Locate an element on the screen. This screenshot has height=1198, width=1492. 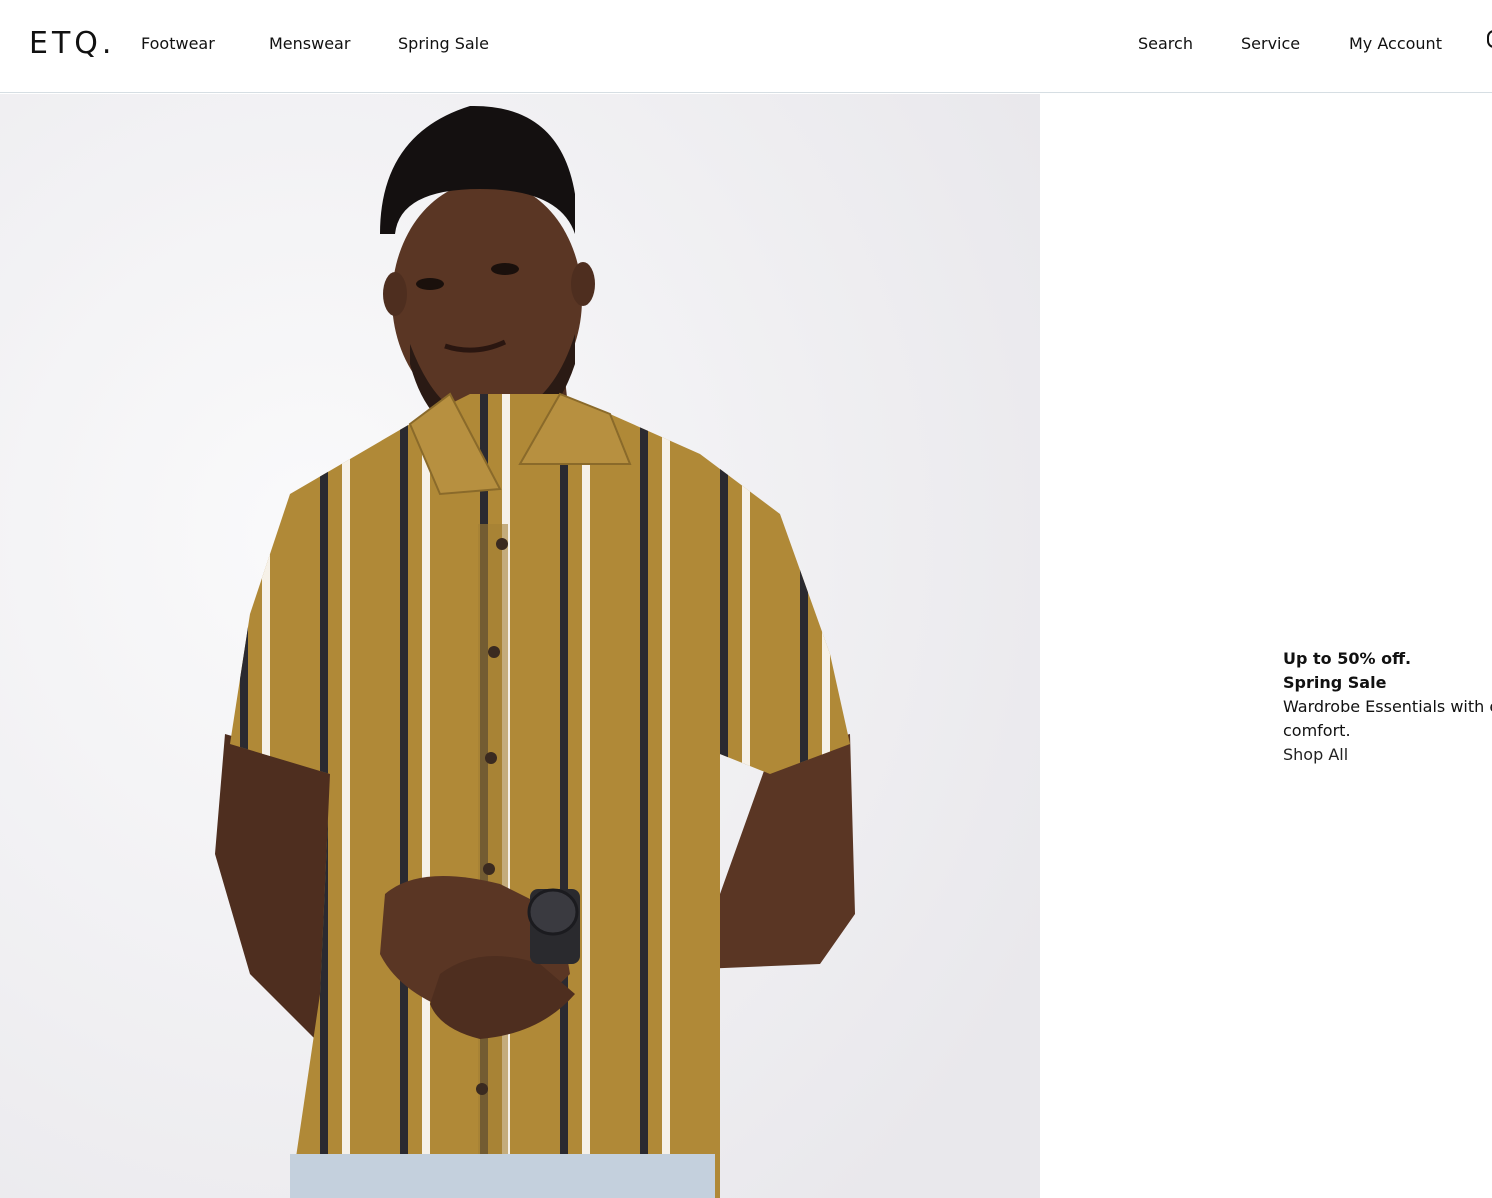
nav-service: Service is located at coordinates (1270, 44).